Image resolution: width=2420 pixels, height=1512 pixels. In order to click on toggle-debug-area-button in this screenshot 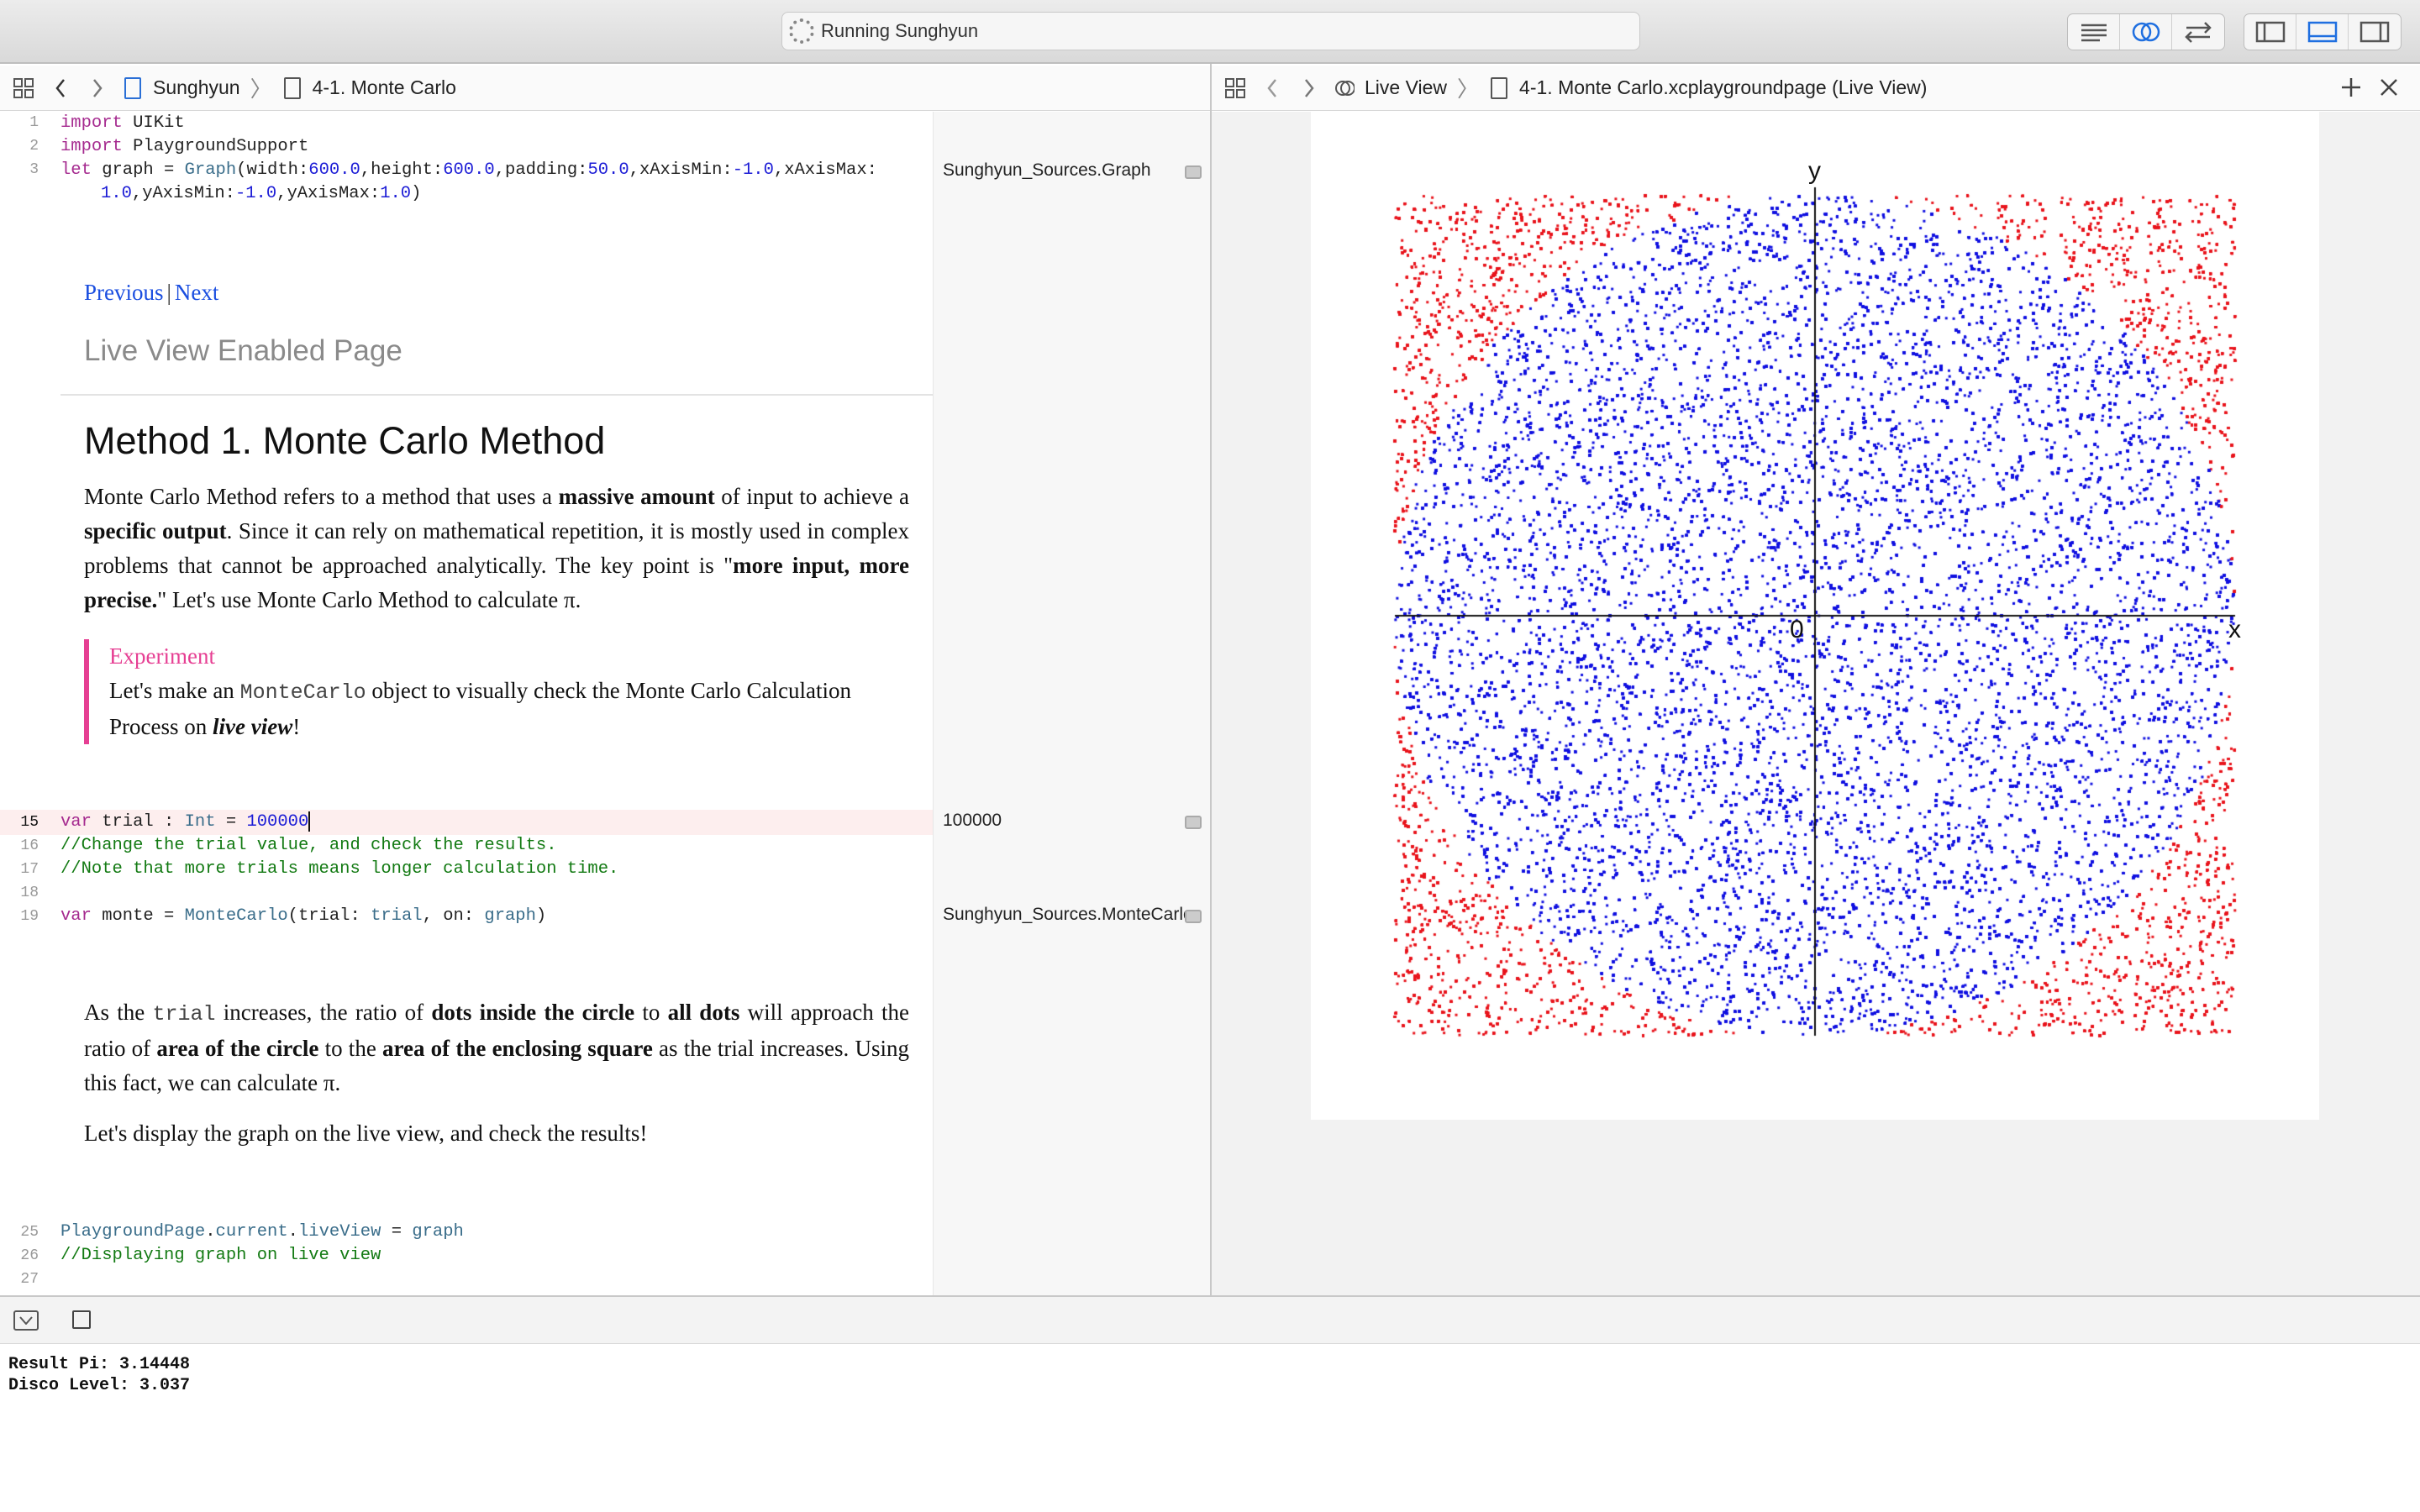, I will do `click(2323, 32)`.